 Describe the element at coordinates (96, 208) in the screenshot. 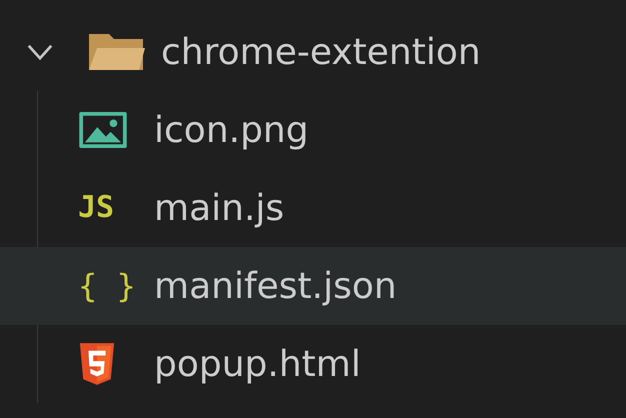

I see `js-file-icon: JS` at that location.